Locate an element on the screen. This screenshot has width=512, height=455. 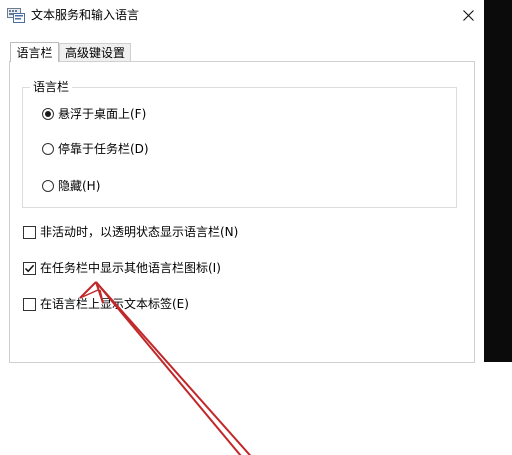
radio-hidden: 隐藏(H) is located at coordinates (71, 186).